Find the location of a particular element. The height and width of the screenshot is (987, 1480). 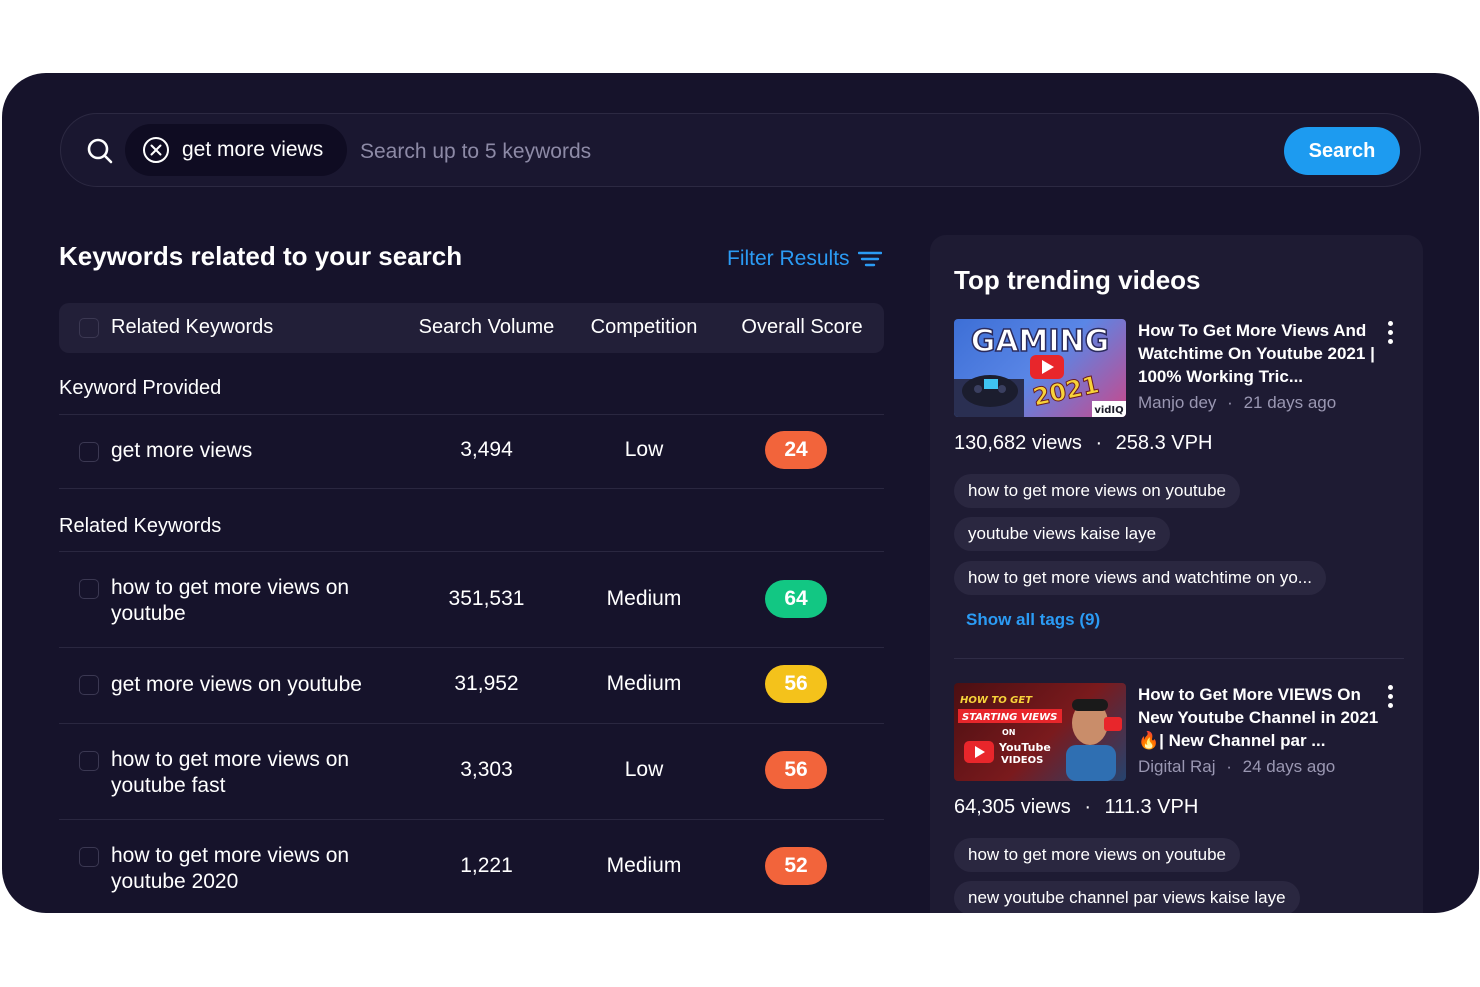

row-search-volume: 1,221 is located at coordinates (486, 865).